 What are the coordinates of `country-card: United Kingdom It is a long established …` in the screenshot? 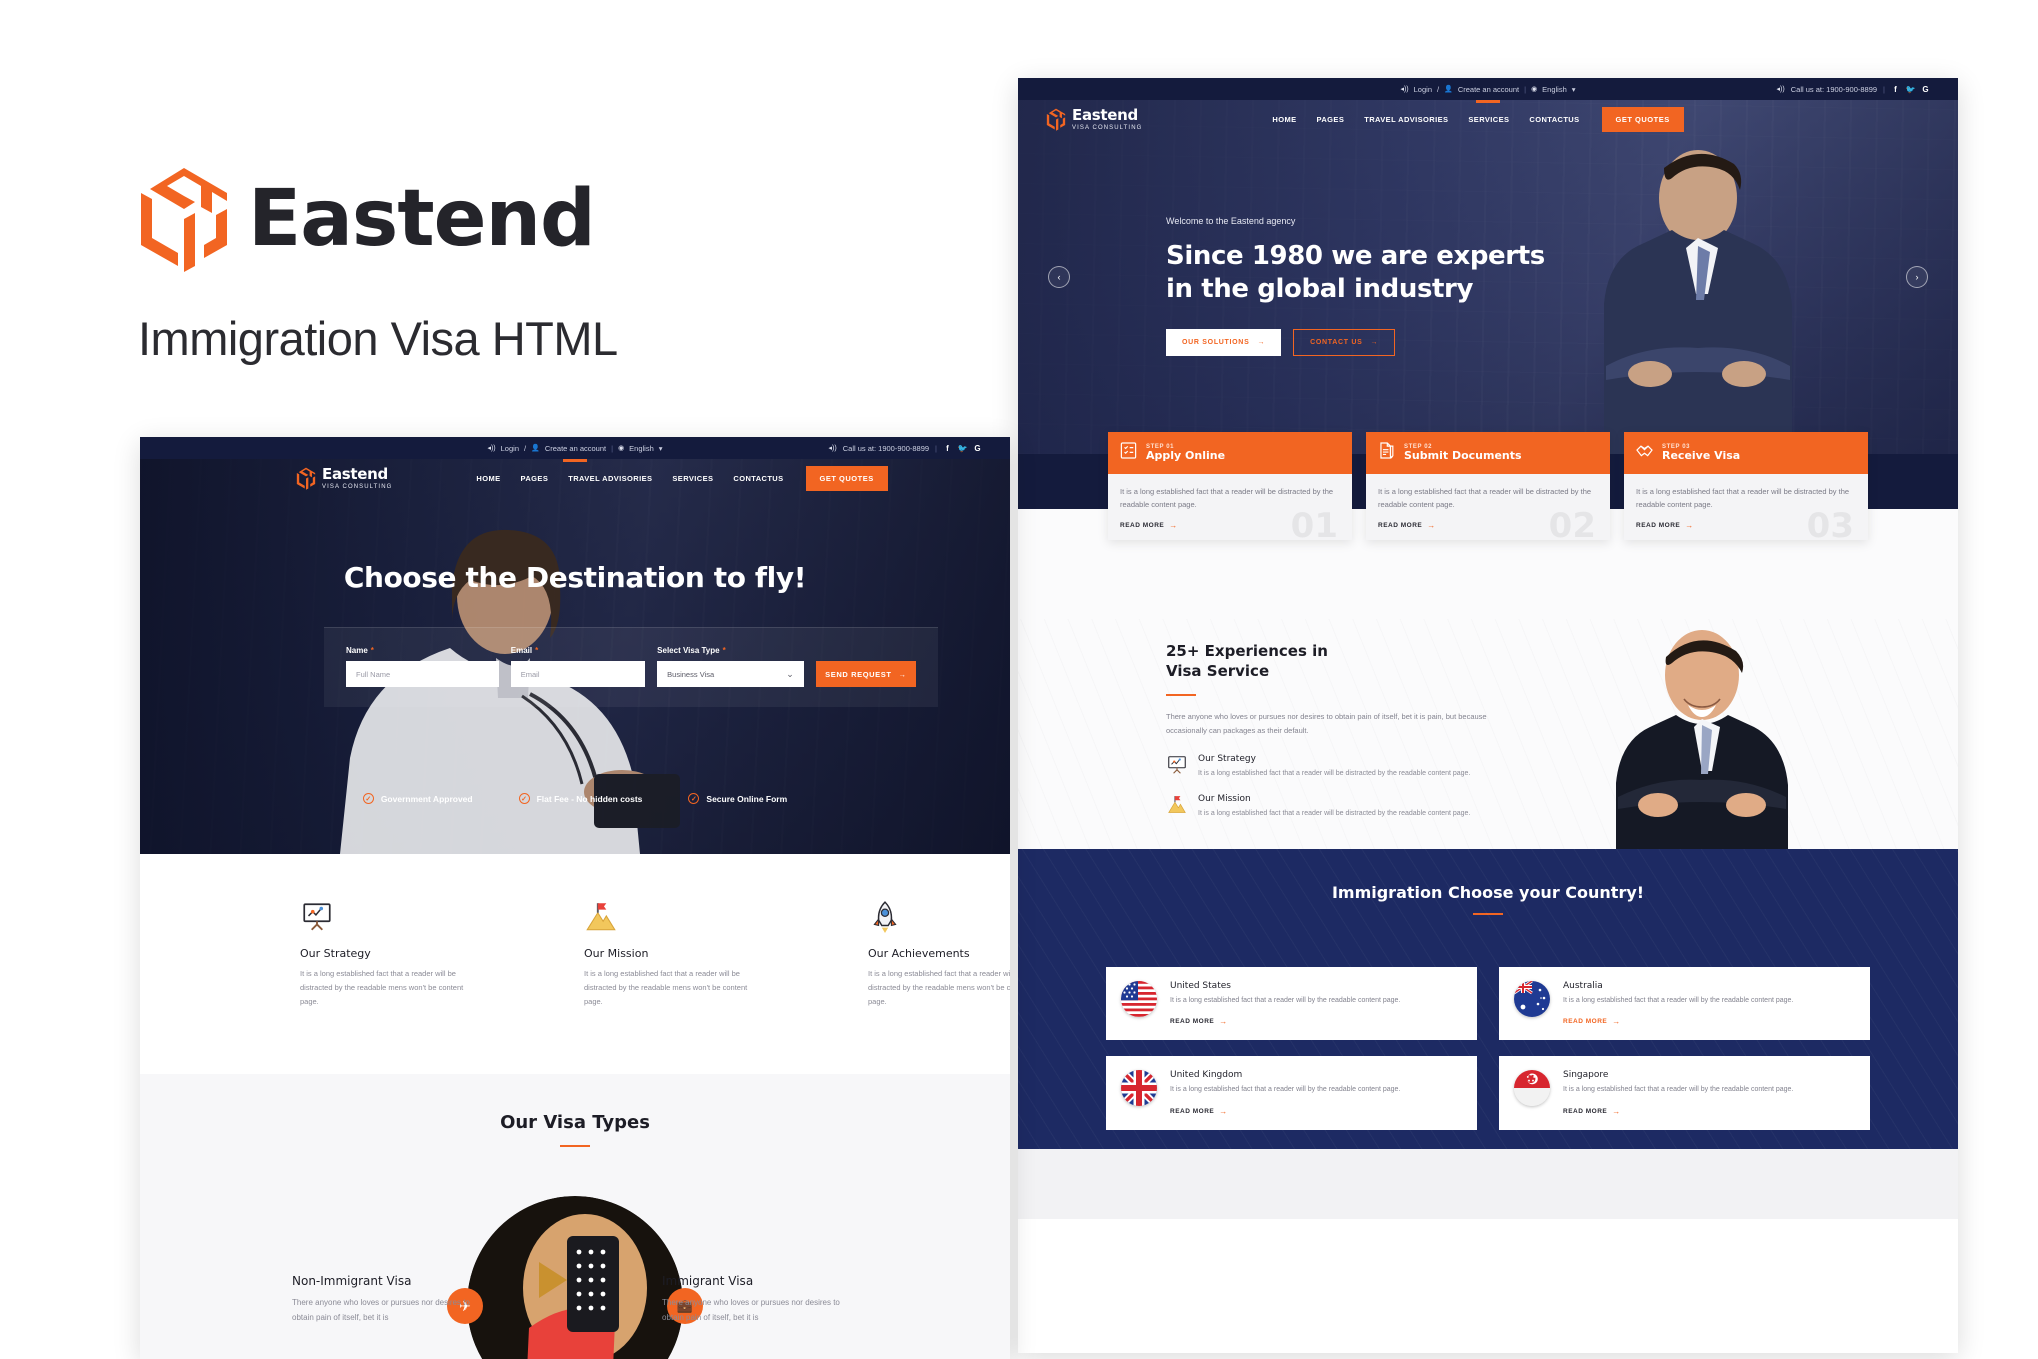 It's located at (1291, 1093).